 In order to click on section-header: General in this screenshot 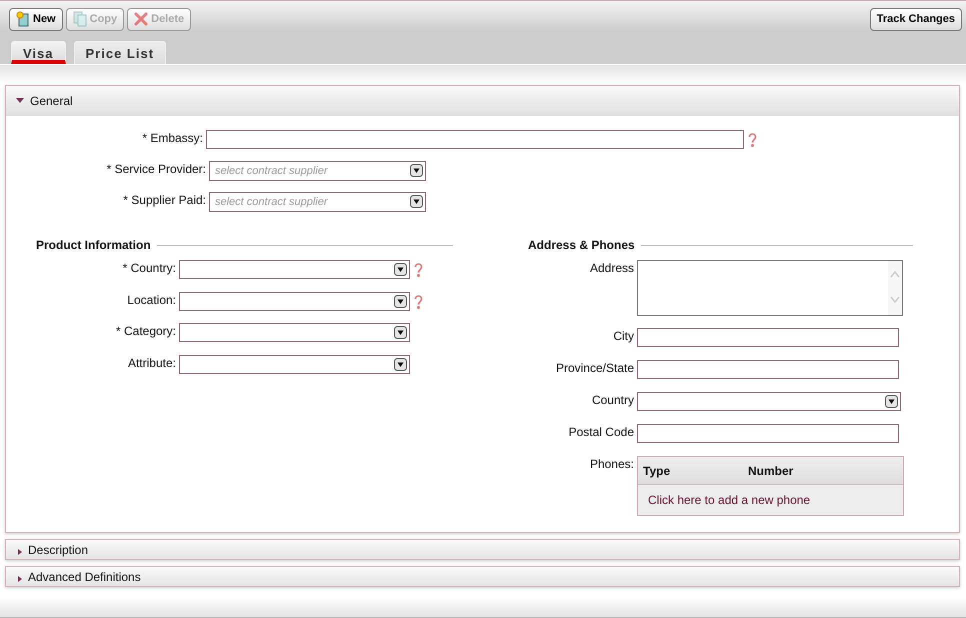, I will do `click(482, 101)`.